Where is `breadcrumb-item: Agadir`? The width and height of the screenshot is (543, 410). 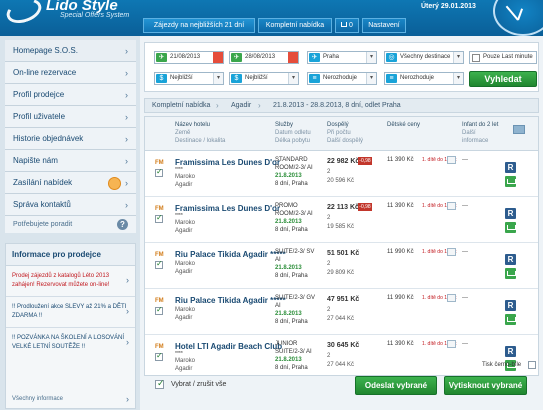
breadcrumb-item: Agadir is located at coordinates (241, 105).